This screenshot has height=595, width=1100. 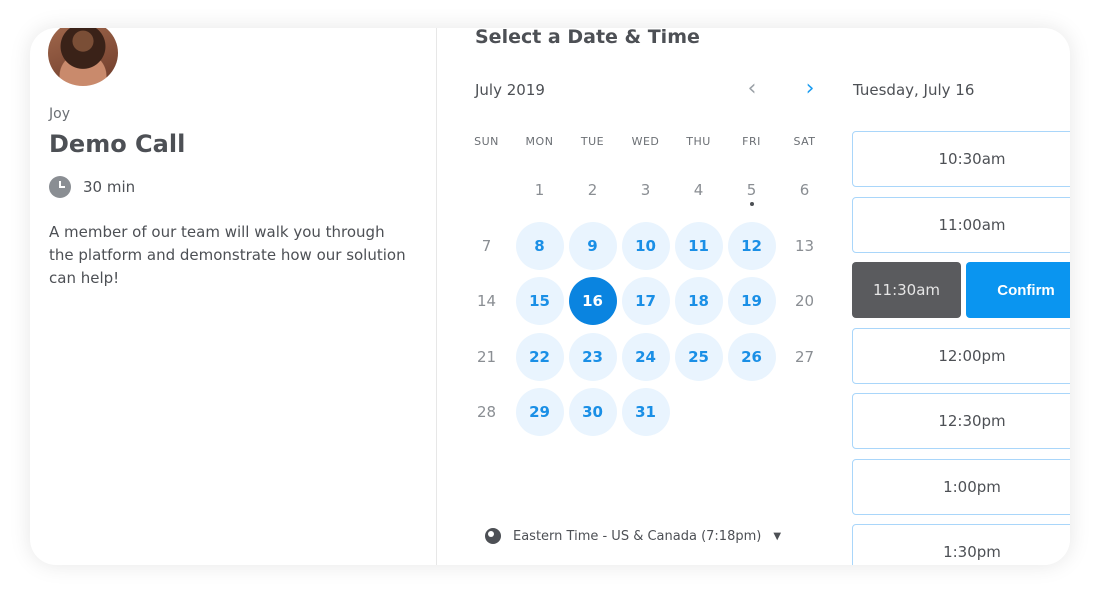 I want to click on weekday-label: TUE, so click(x=592, y=141).